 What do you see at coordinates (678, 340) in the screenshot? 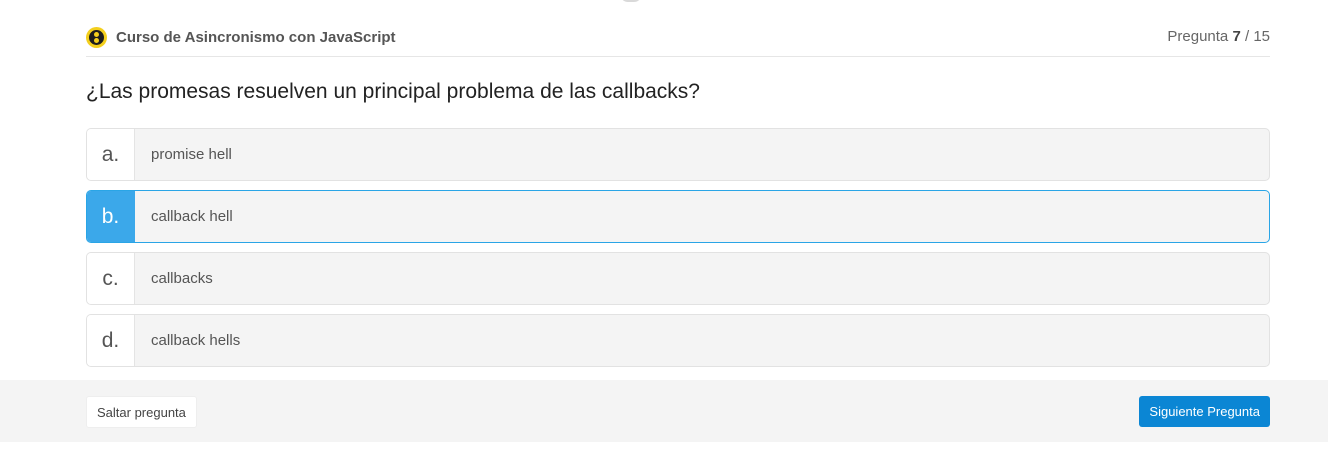
I see `answer-option-d: d. callback hells` at bounding box center [678, 340].